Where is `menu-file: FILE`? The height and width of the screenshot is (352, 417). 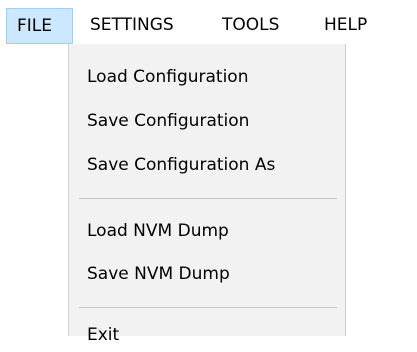
menu-file: FILE is located at coordinates (39, 26).